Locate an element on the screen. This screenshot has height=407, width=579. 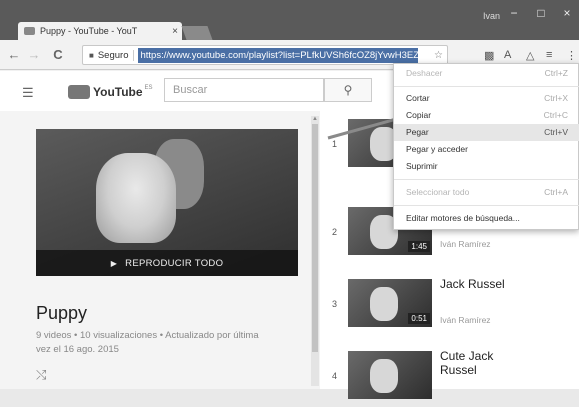
video-duration: 1:45 is located at coordinates (419, 246).